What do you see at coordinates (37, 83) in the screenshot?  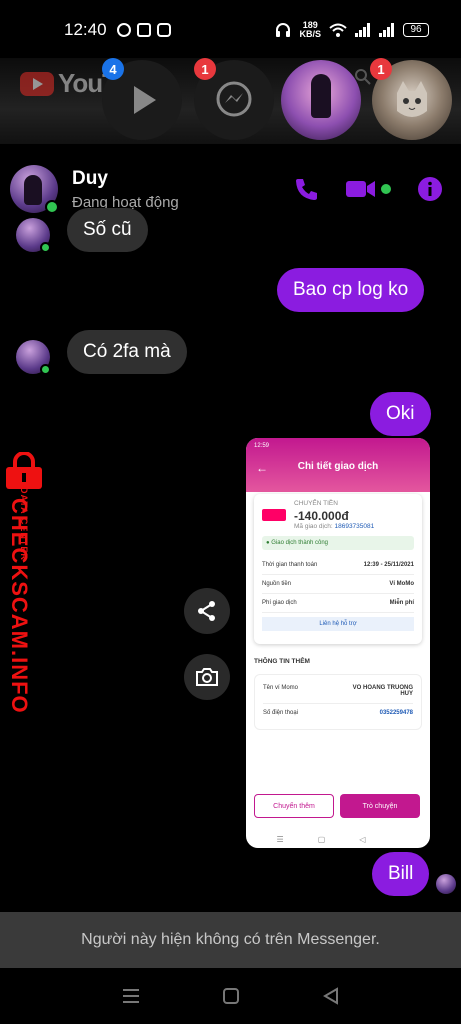 I see `youtube-play-icon` at bounding box center [37, 83].